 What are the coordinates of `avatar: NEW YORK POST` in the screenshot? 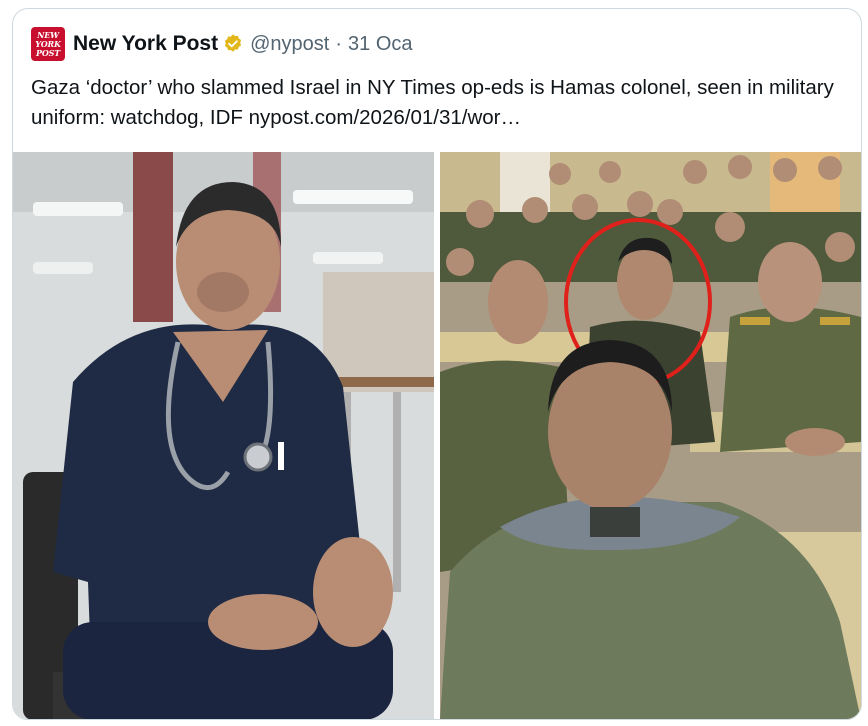 It's located at (48, 44).